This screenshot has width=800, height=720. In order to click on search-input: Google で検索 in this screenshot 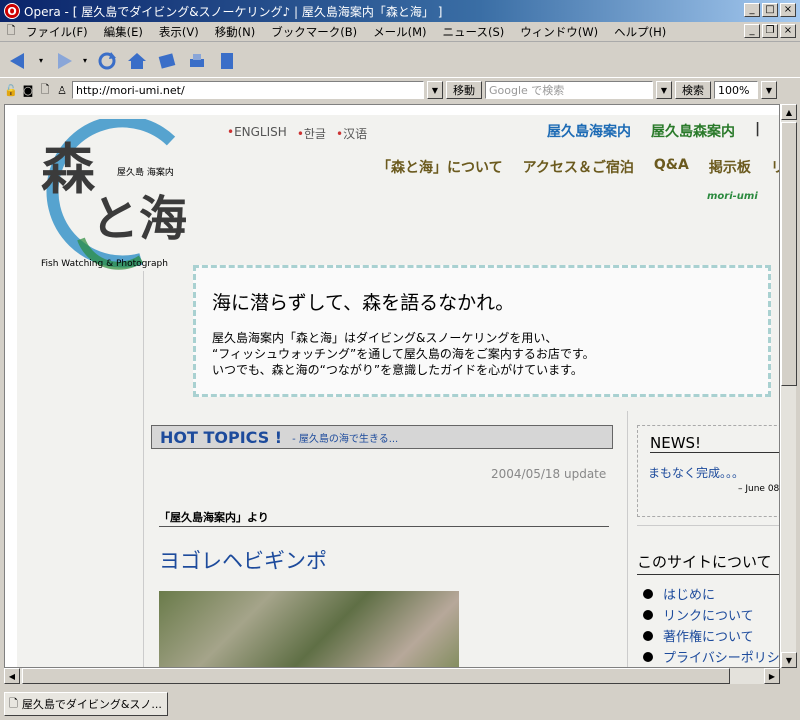, I will do `click(569, 90)`.